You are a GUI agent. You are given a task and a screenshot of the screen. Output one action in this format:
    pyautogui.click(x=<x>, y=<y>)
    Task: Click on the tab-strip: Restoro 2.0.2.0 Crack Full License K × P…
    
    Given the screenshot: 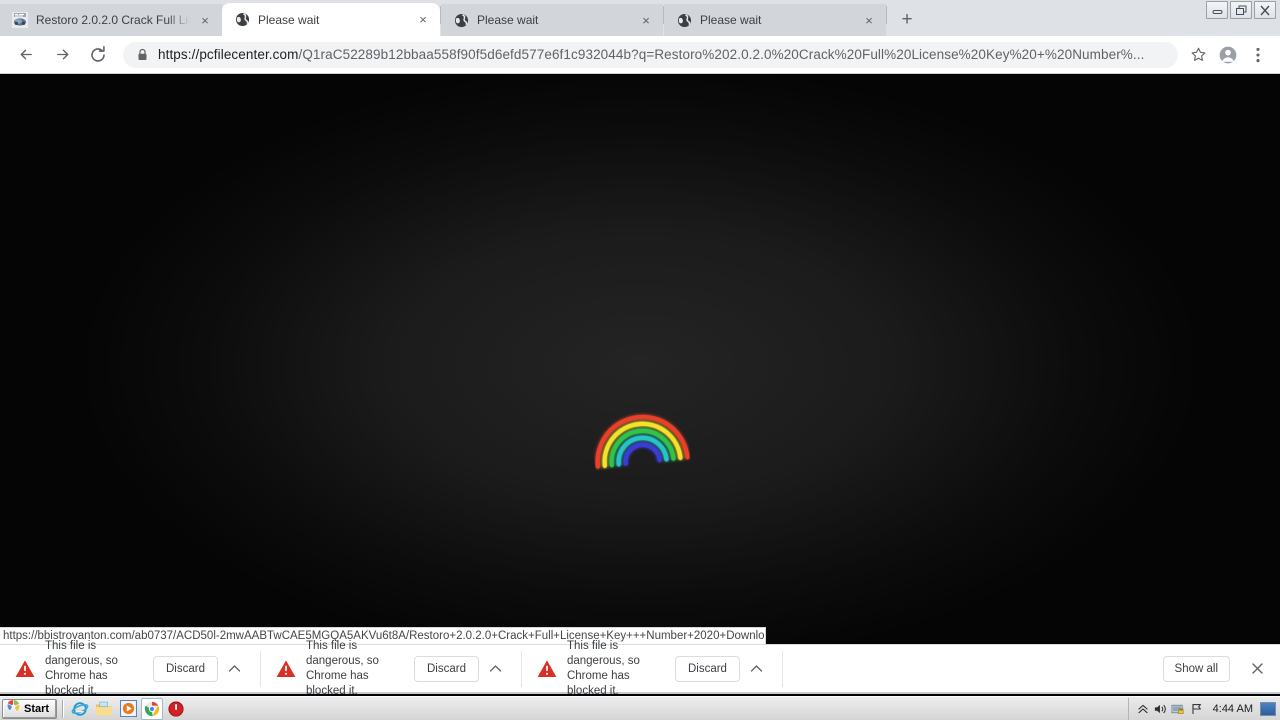 What is the action you would take?
    pyautogui.click(x=640, y=18)
    